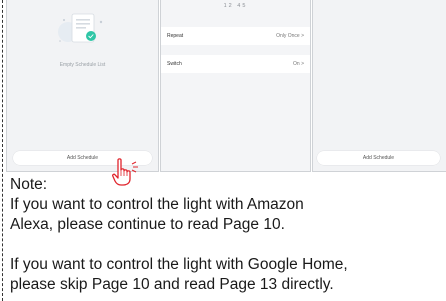  I want to click on note-title: Note:, so click(29, 184).